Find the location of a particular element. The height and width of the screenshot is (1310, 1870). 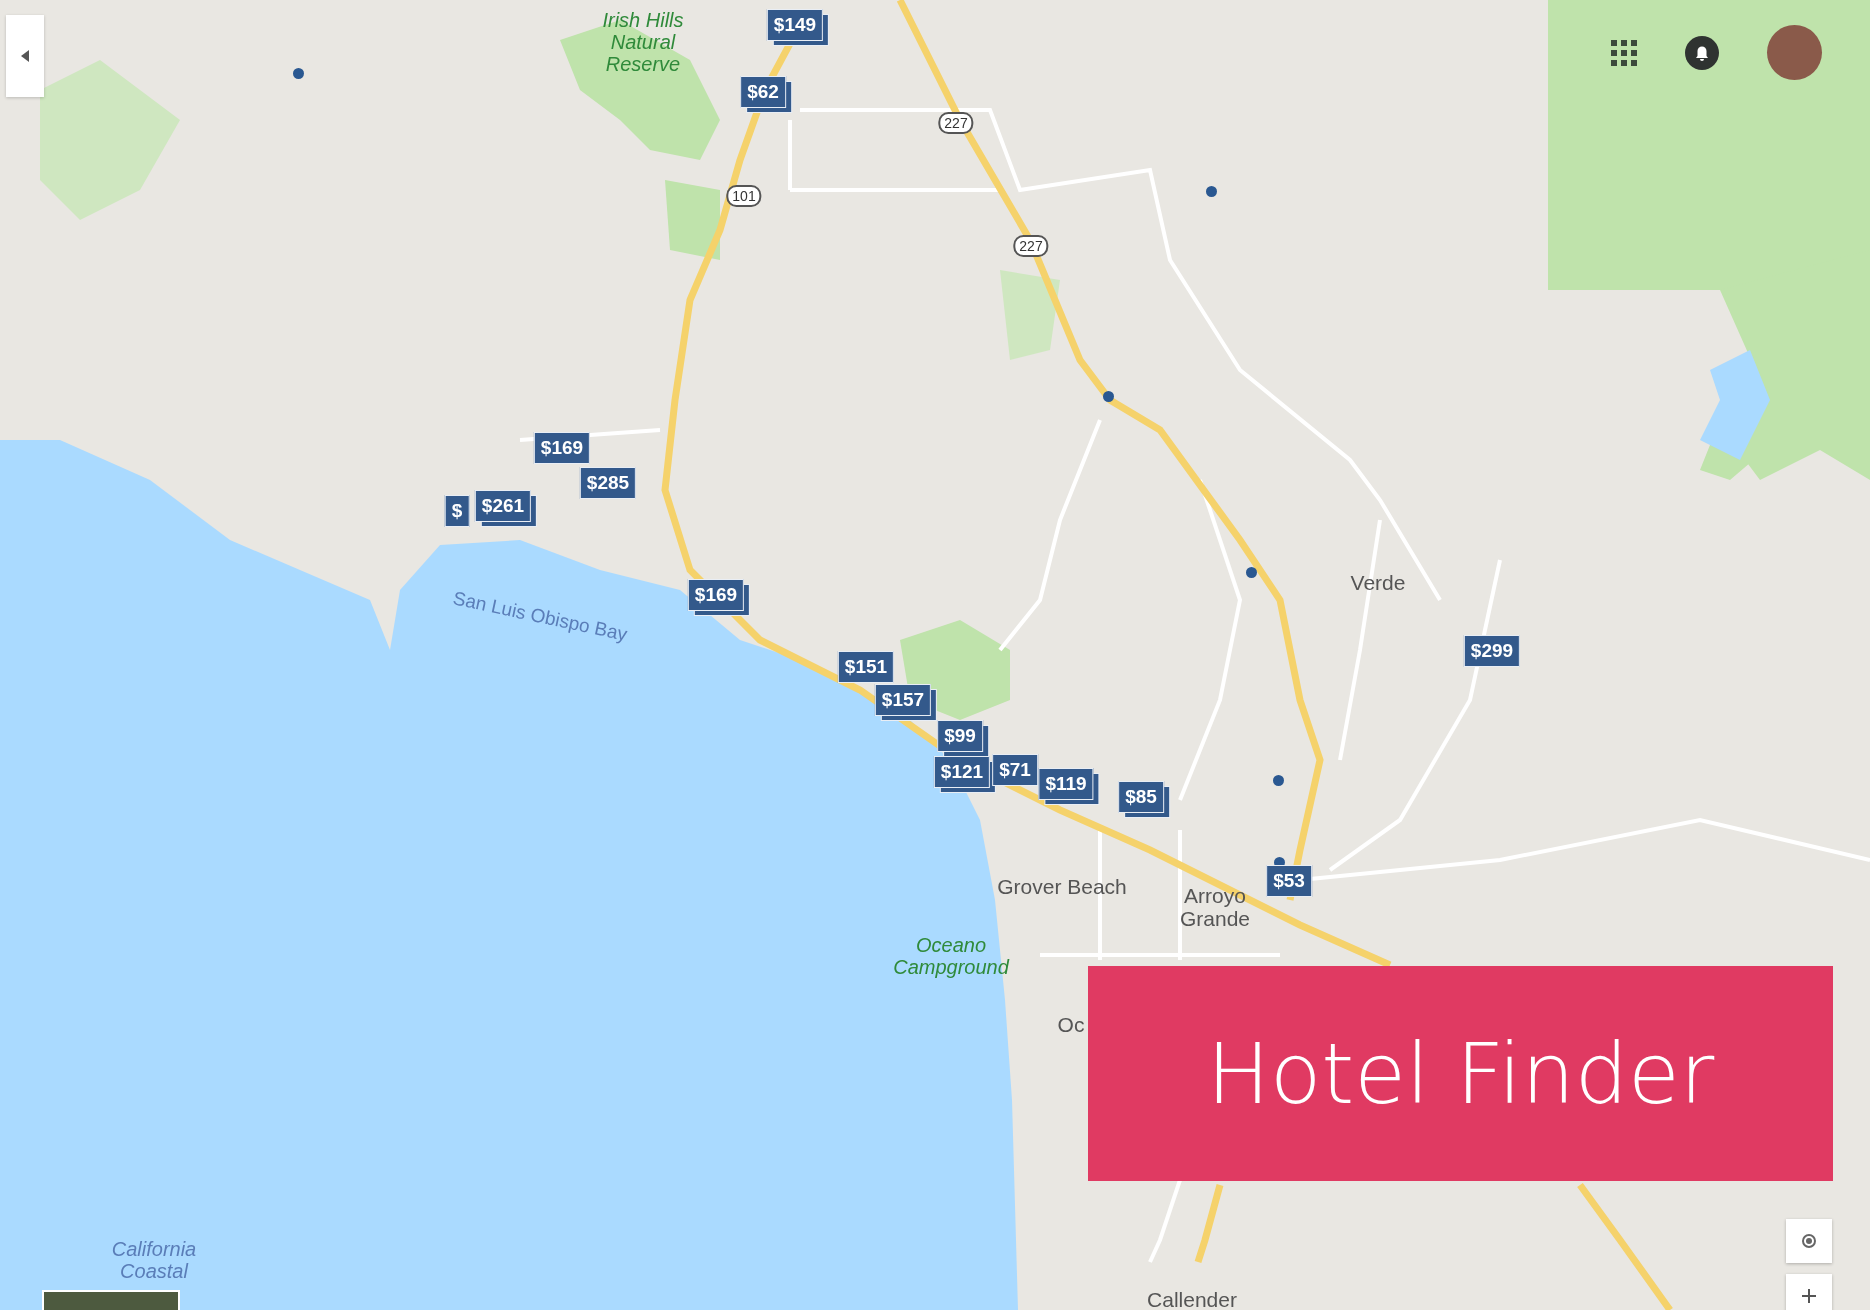

crosshair-icon is located at coordinates (1809, 1241).